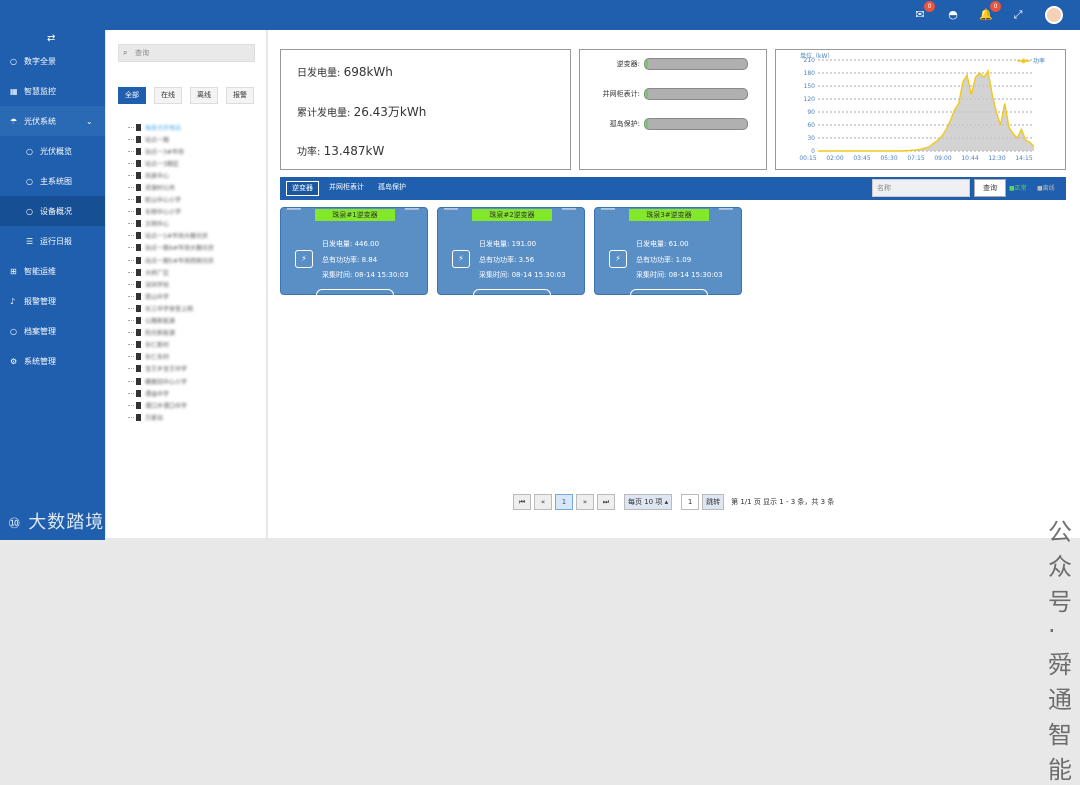 Image resolution: width=1080 pixels, height=785 pixels. What do you see at coordinates (861, 158) in the screenshot?
I see `x-tick-label: 03:45` at bounding box center [861, 158].